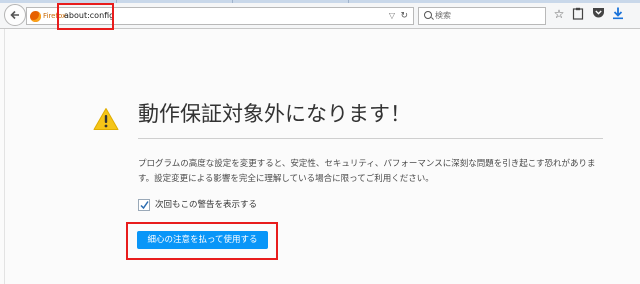  I want to click on url-highlight-annotation, so click(85, 16).